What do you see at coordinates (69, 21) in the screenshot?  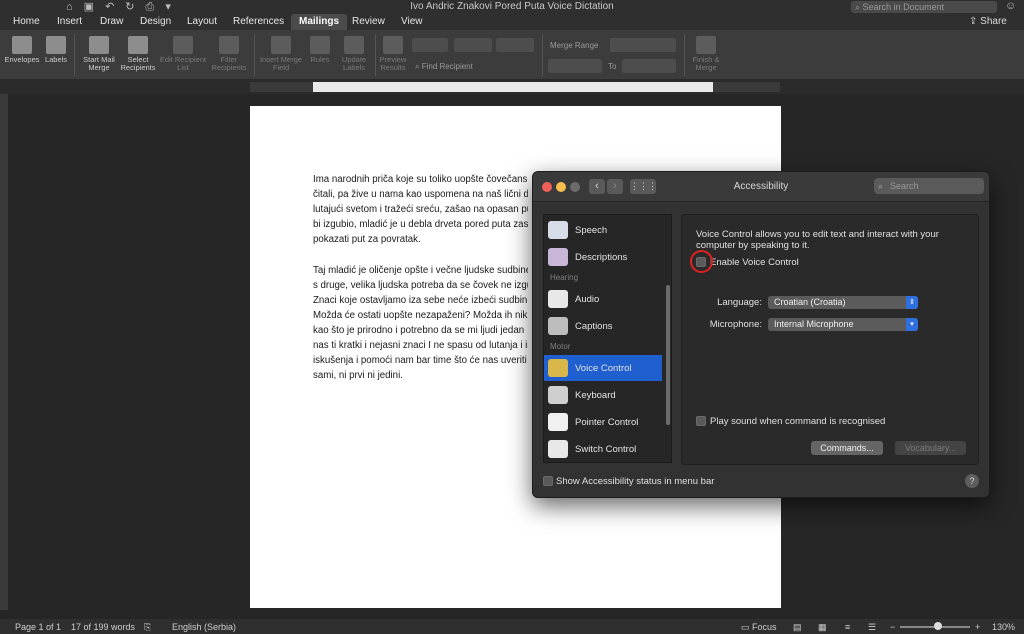 I see `tab-insert: Insert` at bounding box center [69, 21].